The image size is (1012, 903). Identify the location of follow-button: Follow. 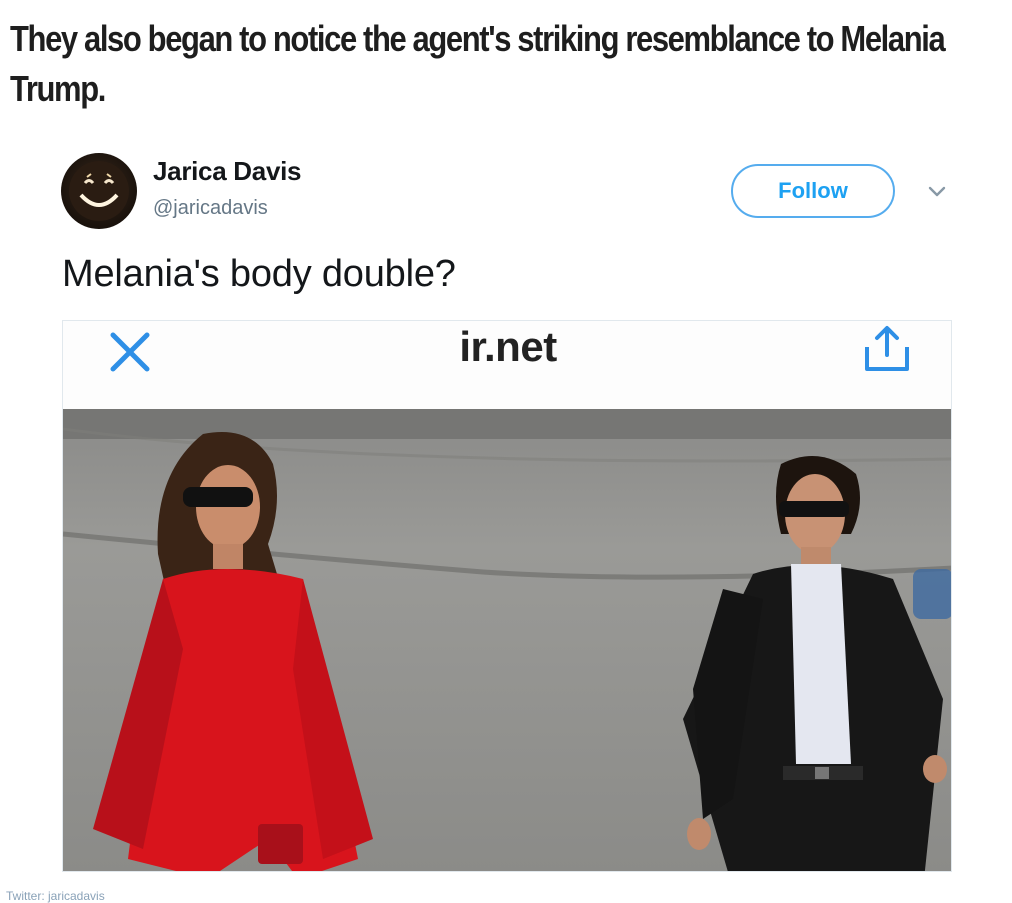
(813, 191).